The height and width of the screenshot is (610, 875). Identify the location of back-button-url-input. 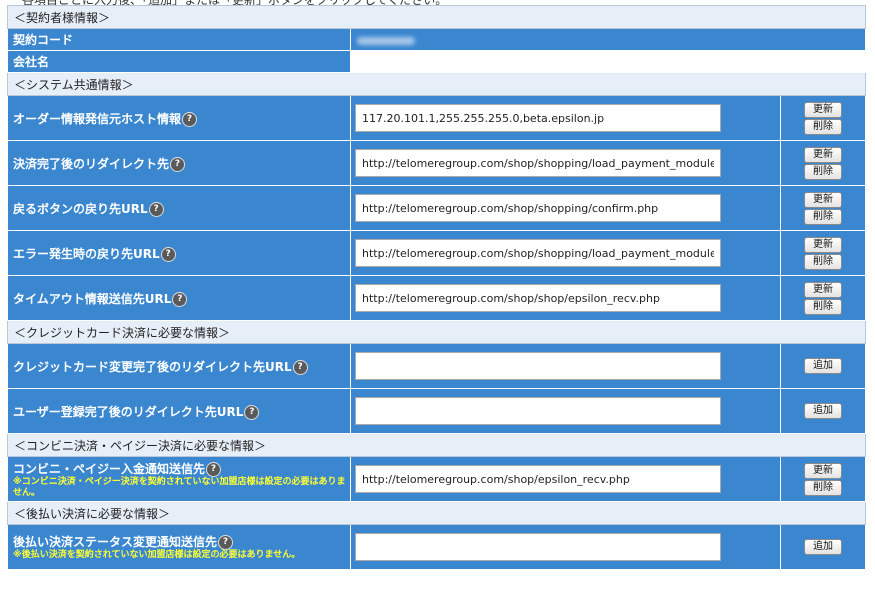
(538, 208).